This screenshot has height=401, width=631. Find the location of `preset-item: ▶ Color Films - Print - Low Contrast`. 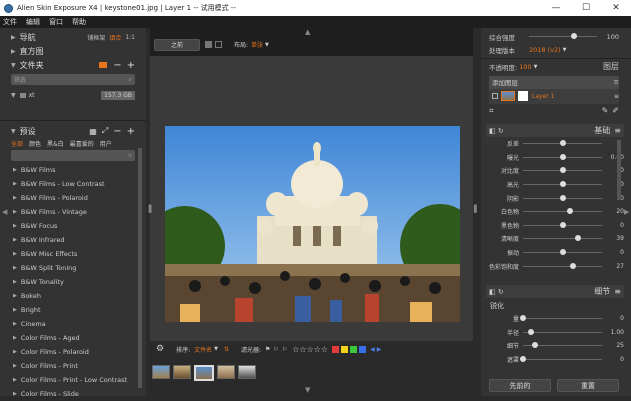

preset-item: ▶ Color Films - Print - Low Contrast is located at coordinates (73, 380).